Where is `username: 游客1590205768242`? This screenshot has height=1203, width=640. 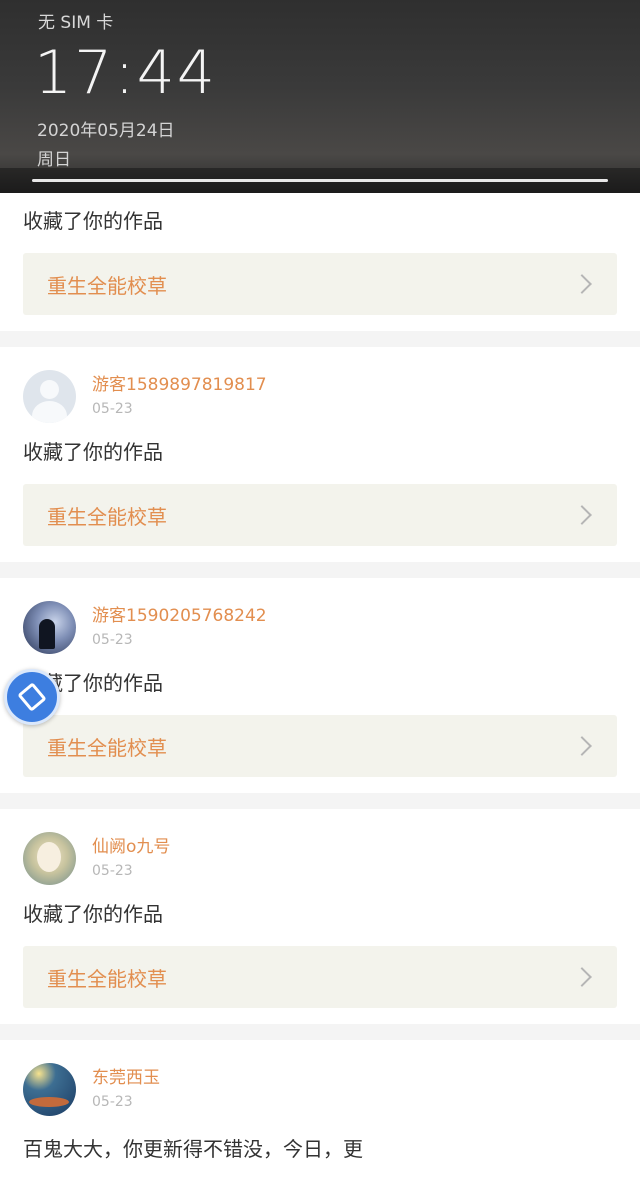 username: 游客1590205768242 is located at coordinates (179, 616).